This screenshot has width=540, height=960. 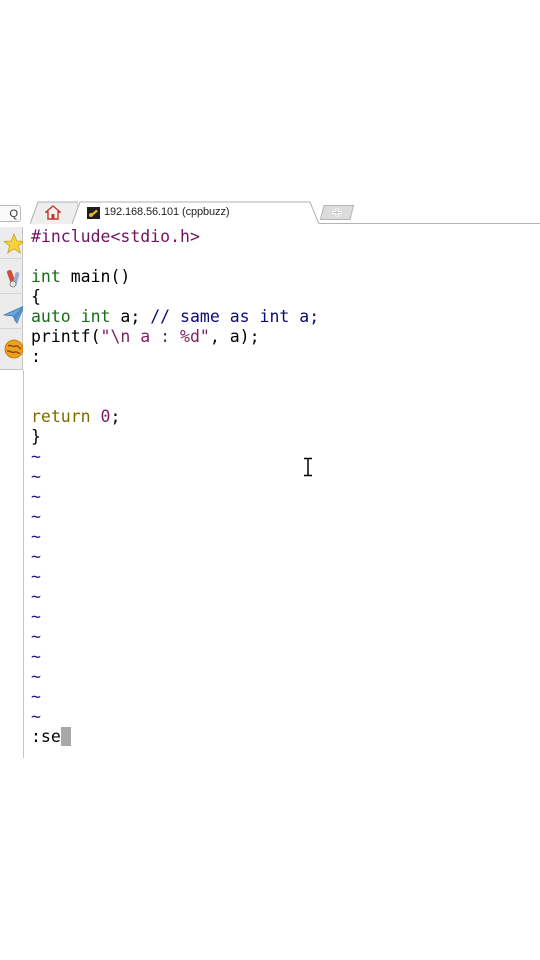 I want to click on command-text: :se, so click(x=46, y=736).